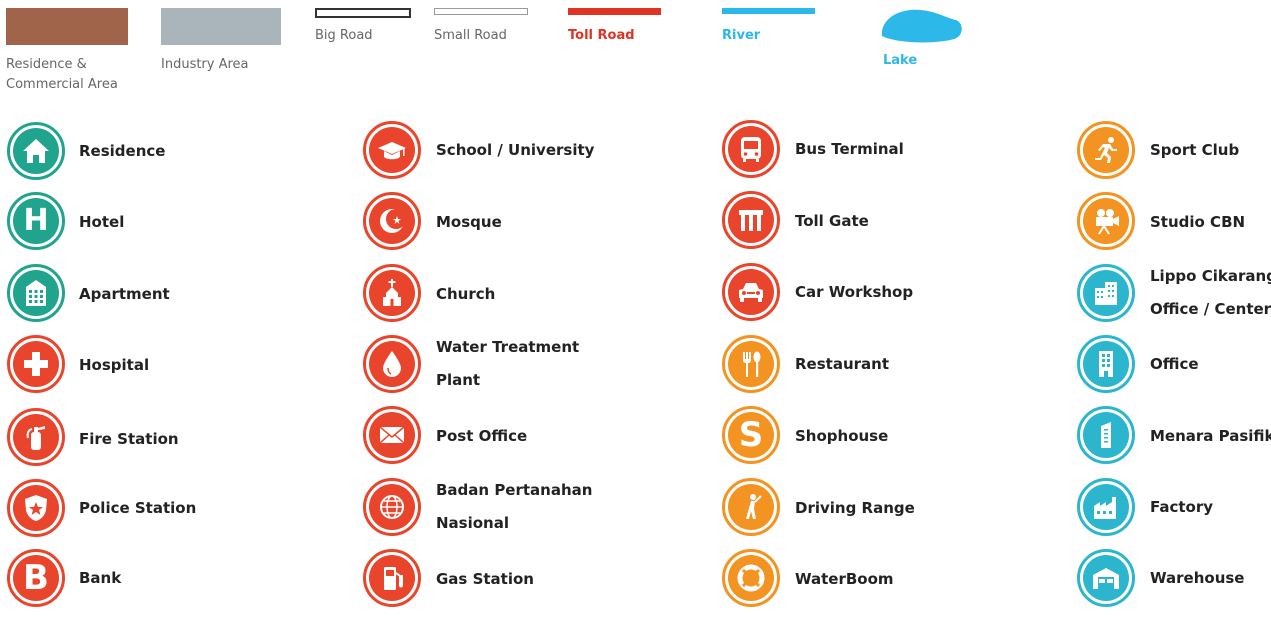 The height and width of the screenshot is (618, 1271). Describe the element at coordinates (1174, 364) in the screenshot. I see `legend-label-office: Office` at that location.